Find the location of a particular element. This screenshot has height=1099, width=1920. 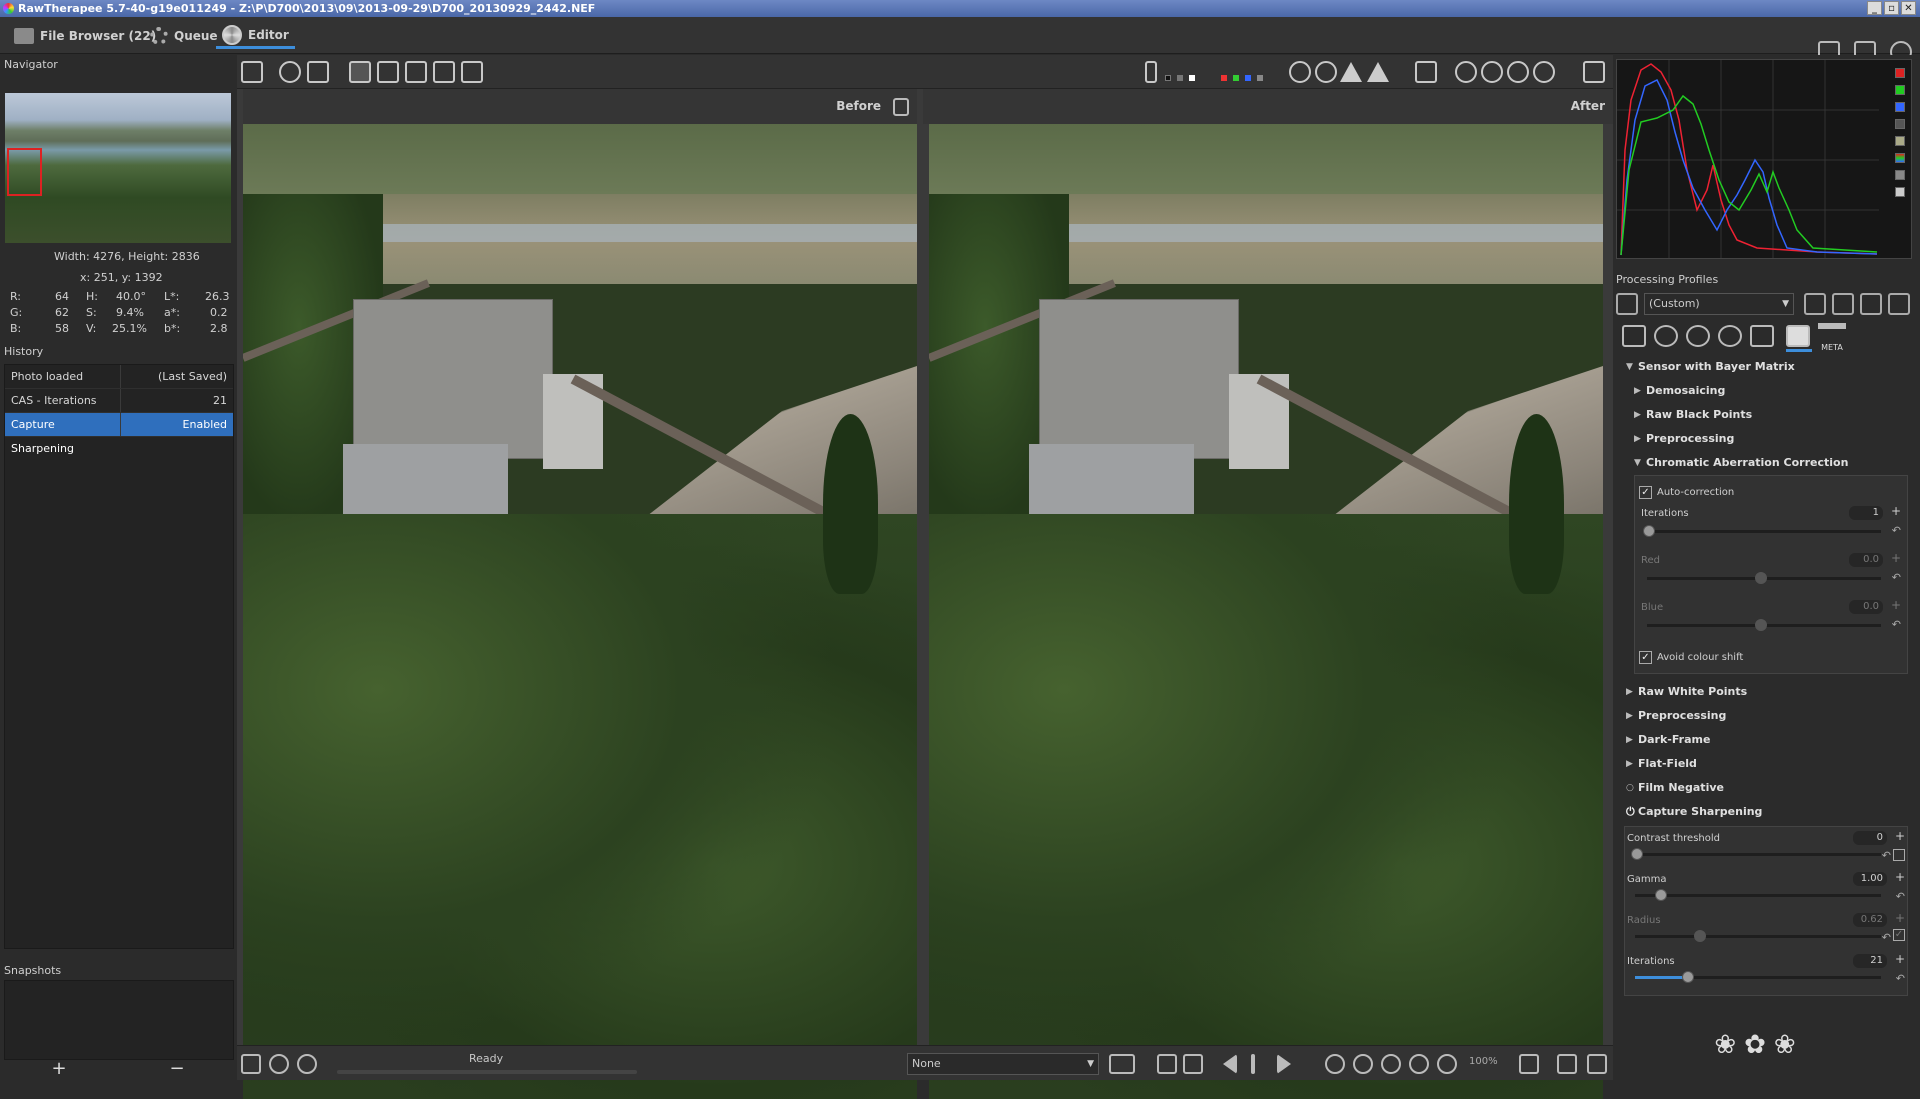

ca-iterations-slider: Iterations 1 + ↶ is located at coordinates (1771, 527).